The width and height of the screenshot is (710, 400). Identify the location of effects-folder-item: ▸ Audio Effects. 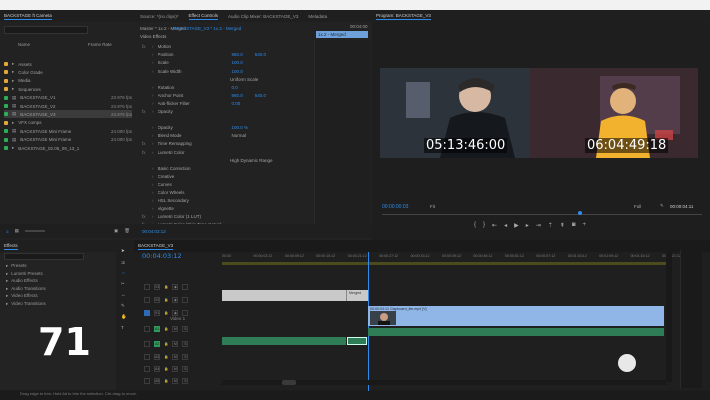
(22, 281).